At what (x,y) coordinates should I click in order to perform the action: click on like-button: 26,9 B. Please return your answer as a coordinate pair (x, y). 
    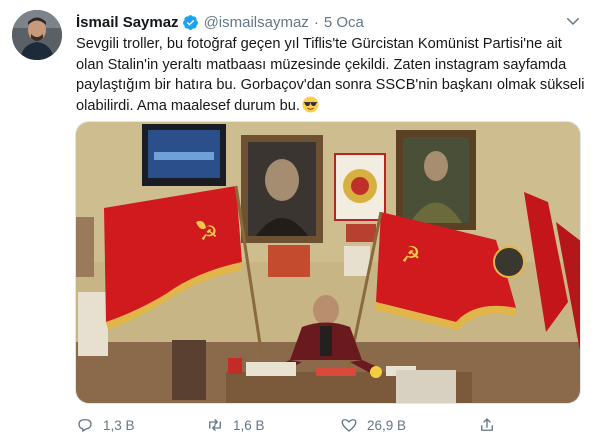
    Looking at the image, I should click on (373, 425).